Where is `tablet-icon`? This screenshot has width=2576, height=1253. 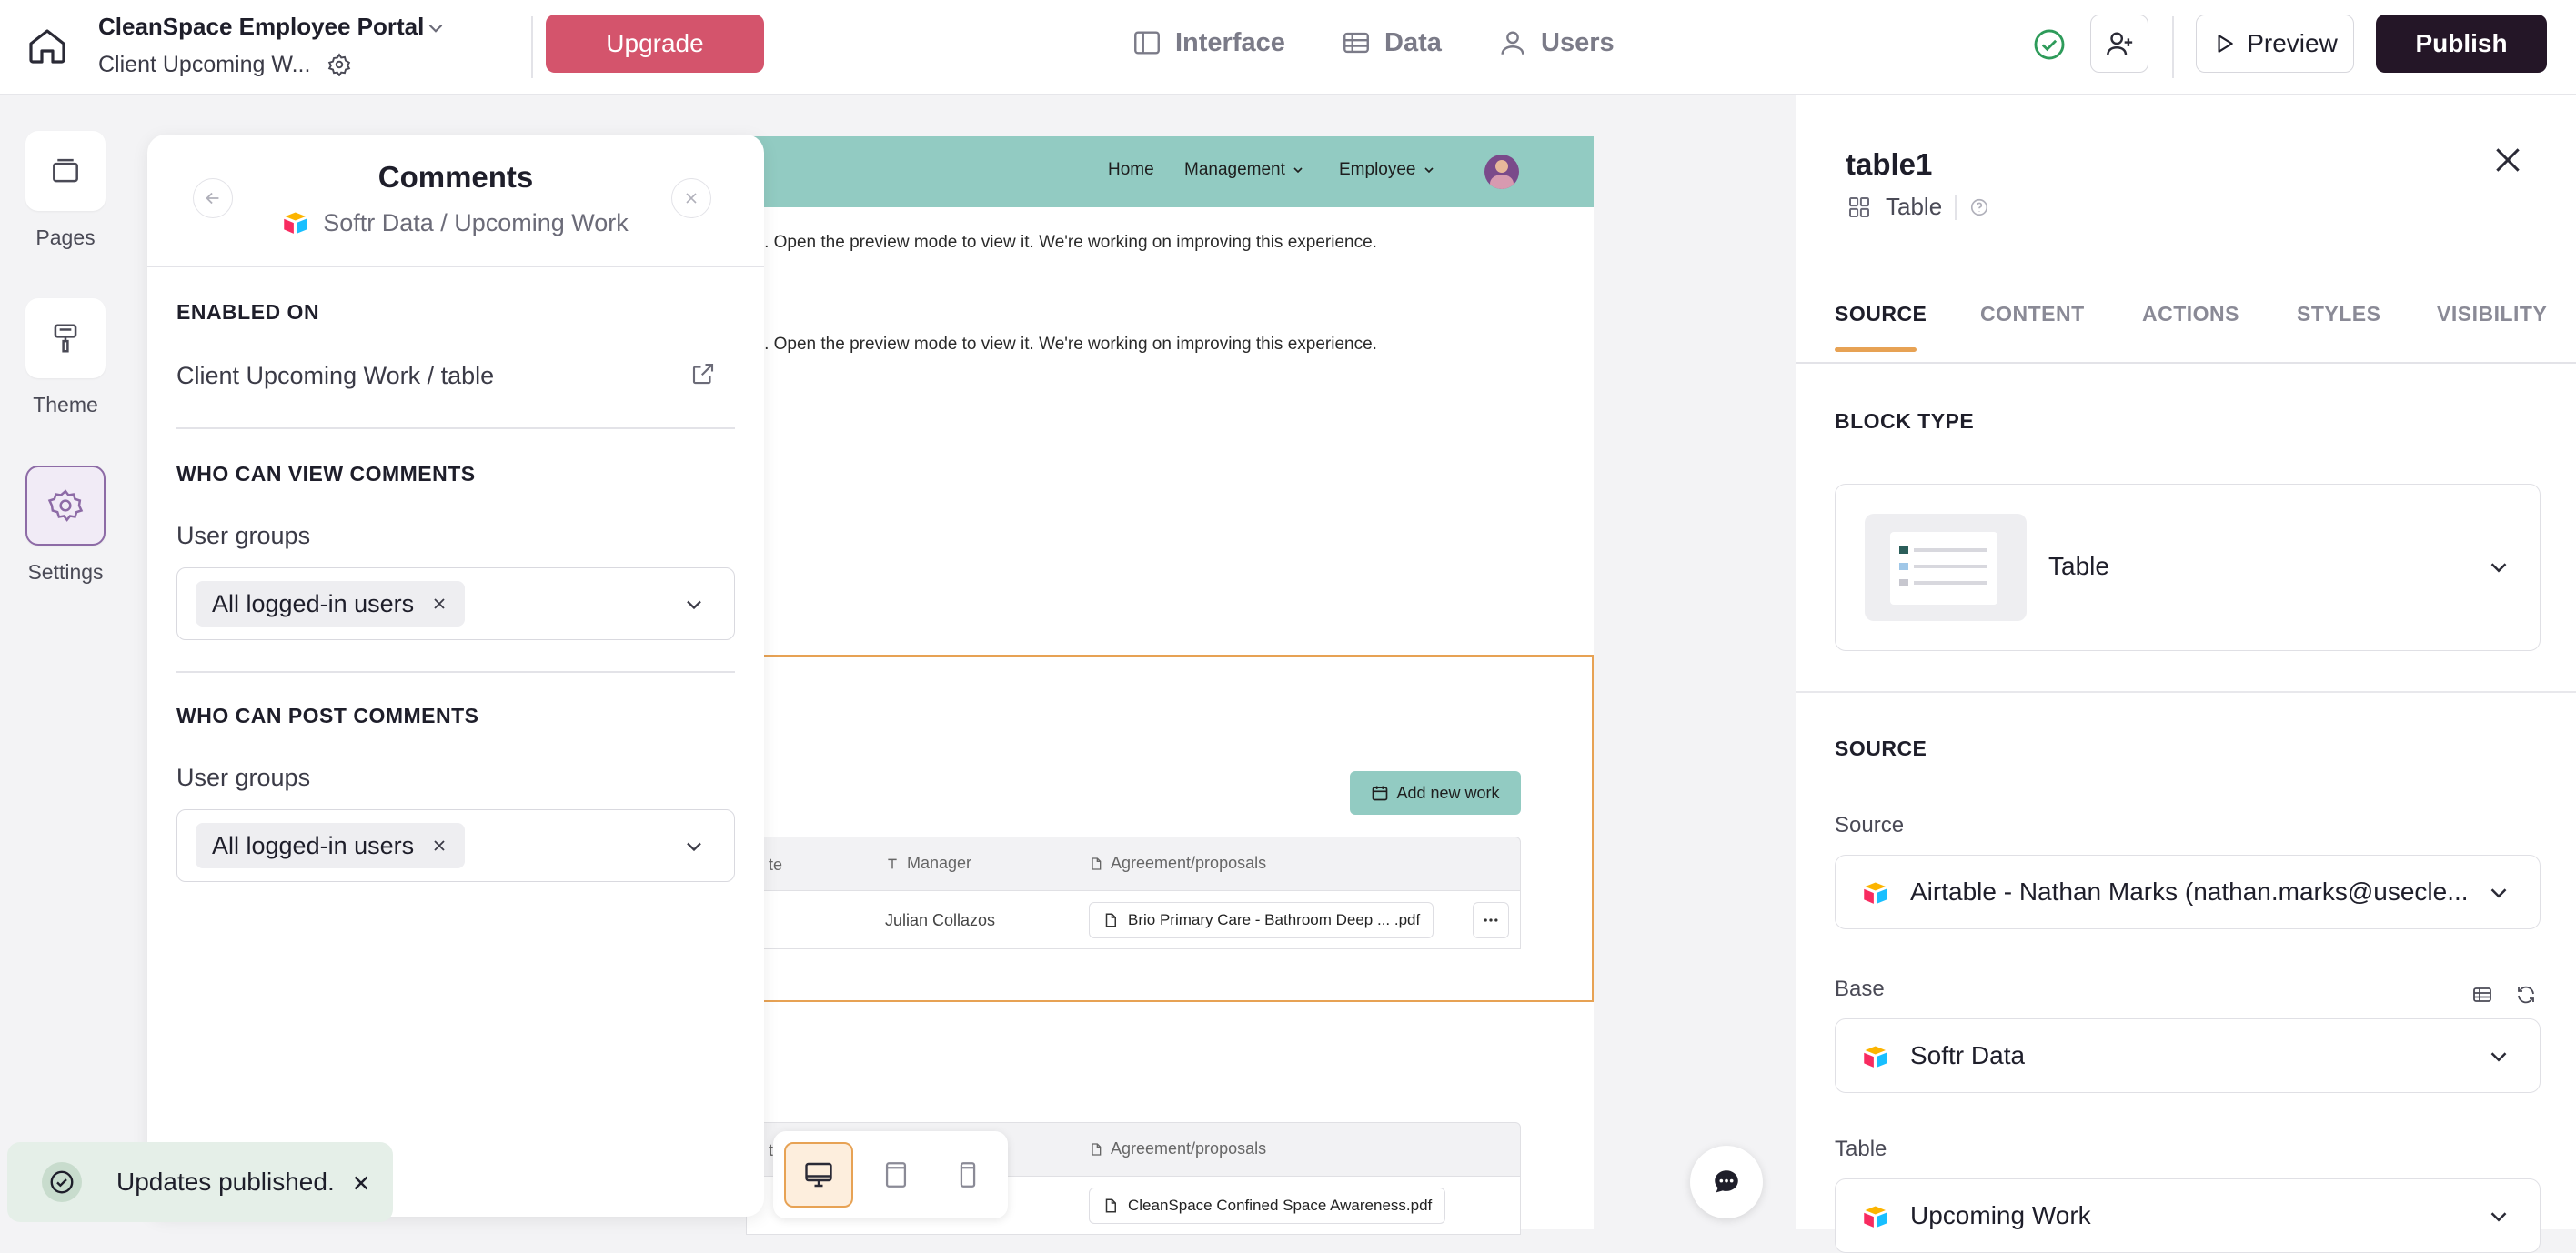
tablet-icon is located at coordinates (896, 1175).